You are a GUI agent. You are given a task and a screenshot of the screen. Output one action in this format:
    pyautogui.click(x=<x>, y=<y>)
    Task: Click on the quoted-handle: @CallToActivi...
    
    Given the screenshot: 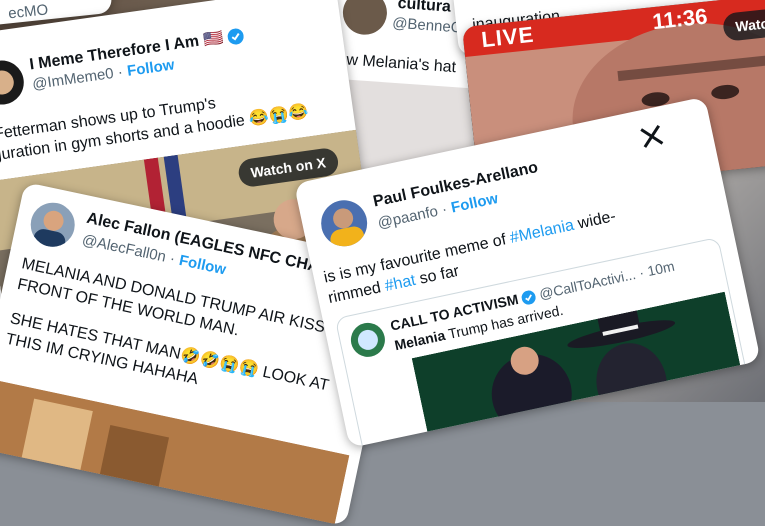 What is the action you would take?
    pyautogui.click(x=587, y=284)
    